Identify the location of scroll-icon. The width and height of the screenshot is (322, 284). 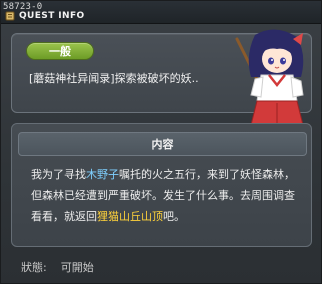
(10, 16).